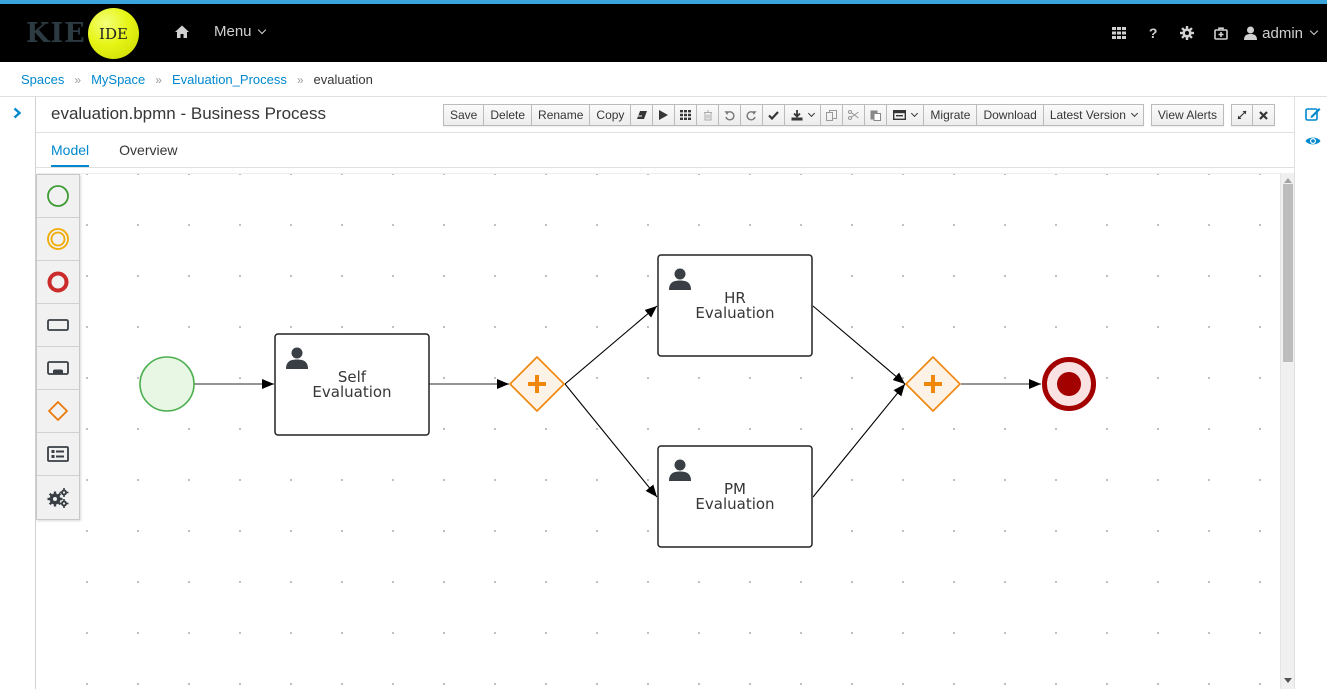 Image resolution: width=1327 pixels, height=689 pixels. I want to click on palette-end-events, so click(58, 282).